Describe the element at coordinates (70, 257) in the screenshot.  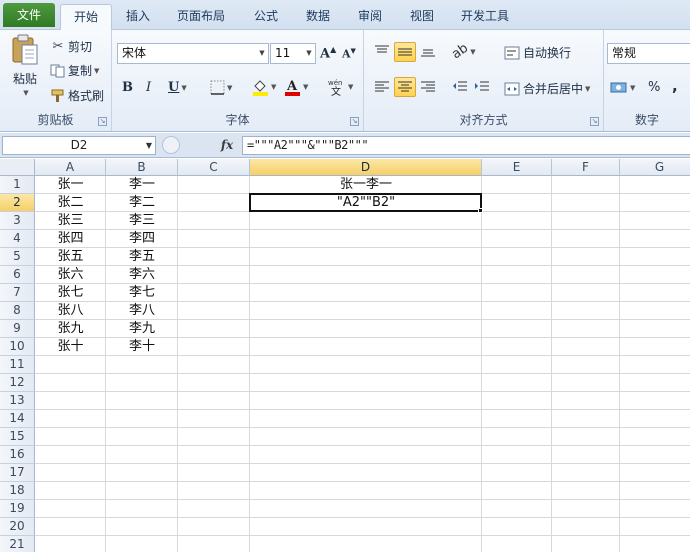
I see `cell-a5: 张五` at that location.